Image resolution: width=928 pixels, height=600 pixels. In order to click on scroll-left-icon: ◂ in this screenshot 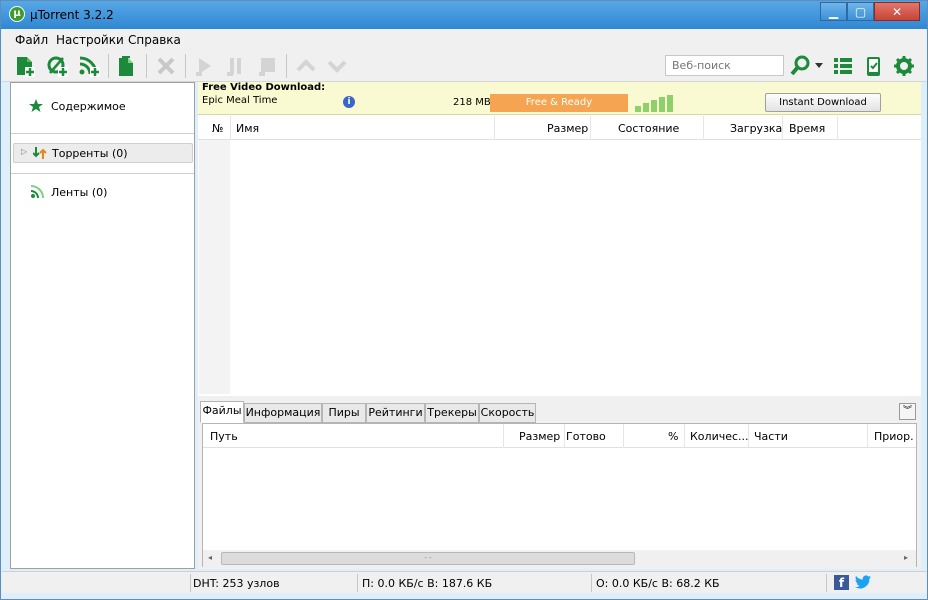, I will do `click(210, 557)`.